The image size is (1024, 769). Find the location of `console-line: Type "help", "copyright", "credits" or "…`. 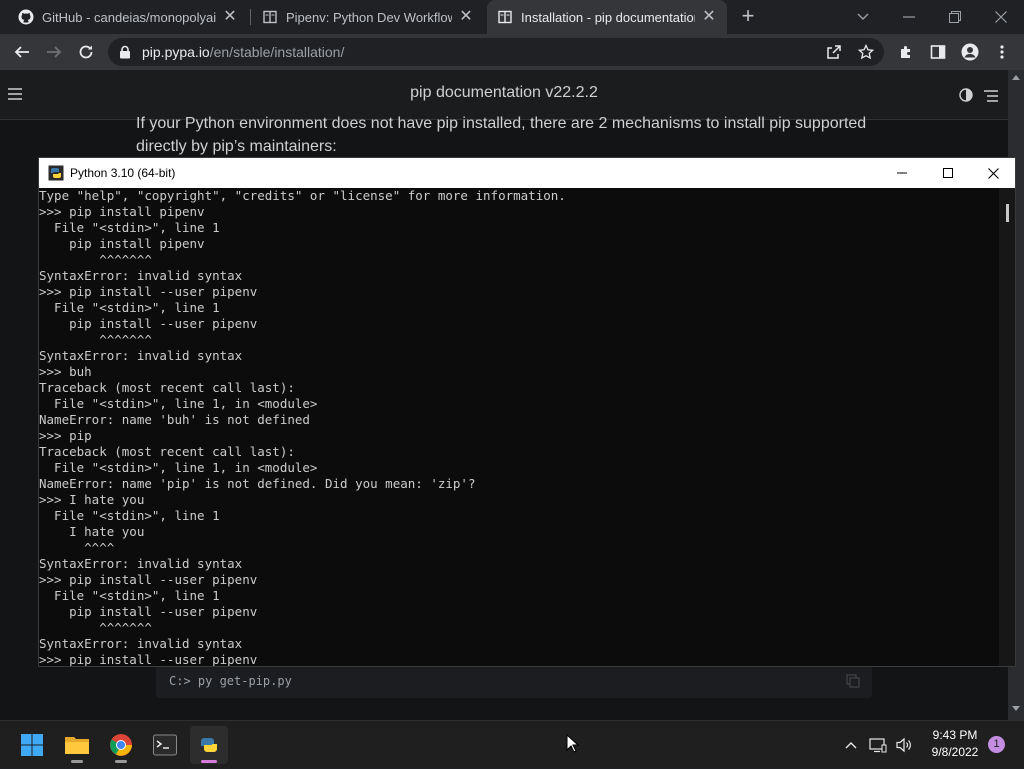

console-line: Type "help", "copyright", "credits" or "… is located at coordinates (302, 195).